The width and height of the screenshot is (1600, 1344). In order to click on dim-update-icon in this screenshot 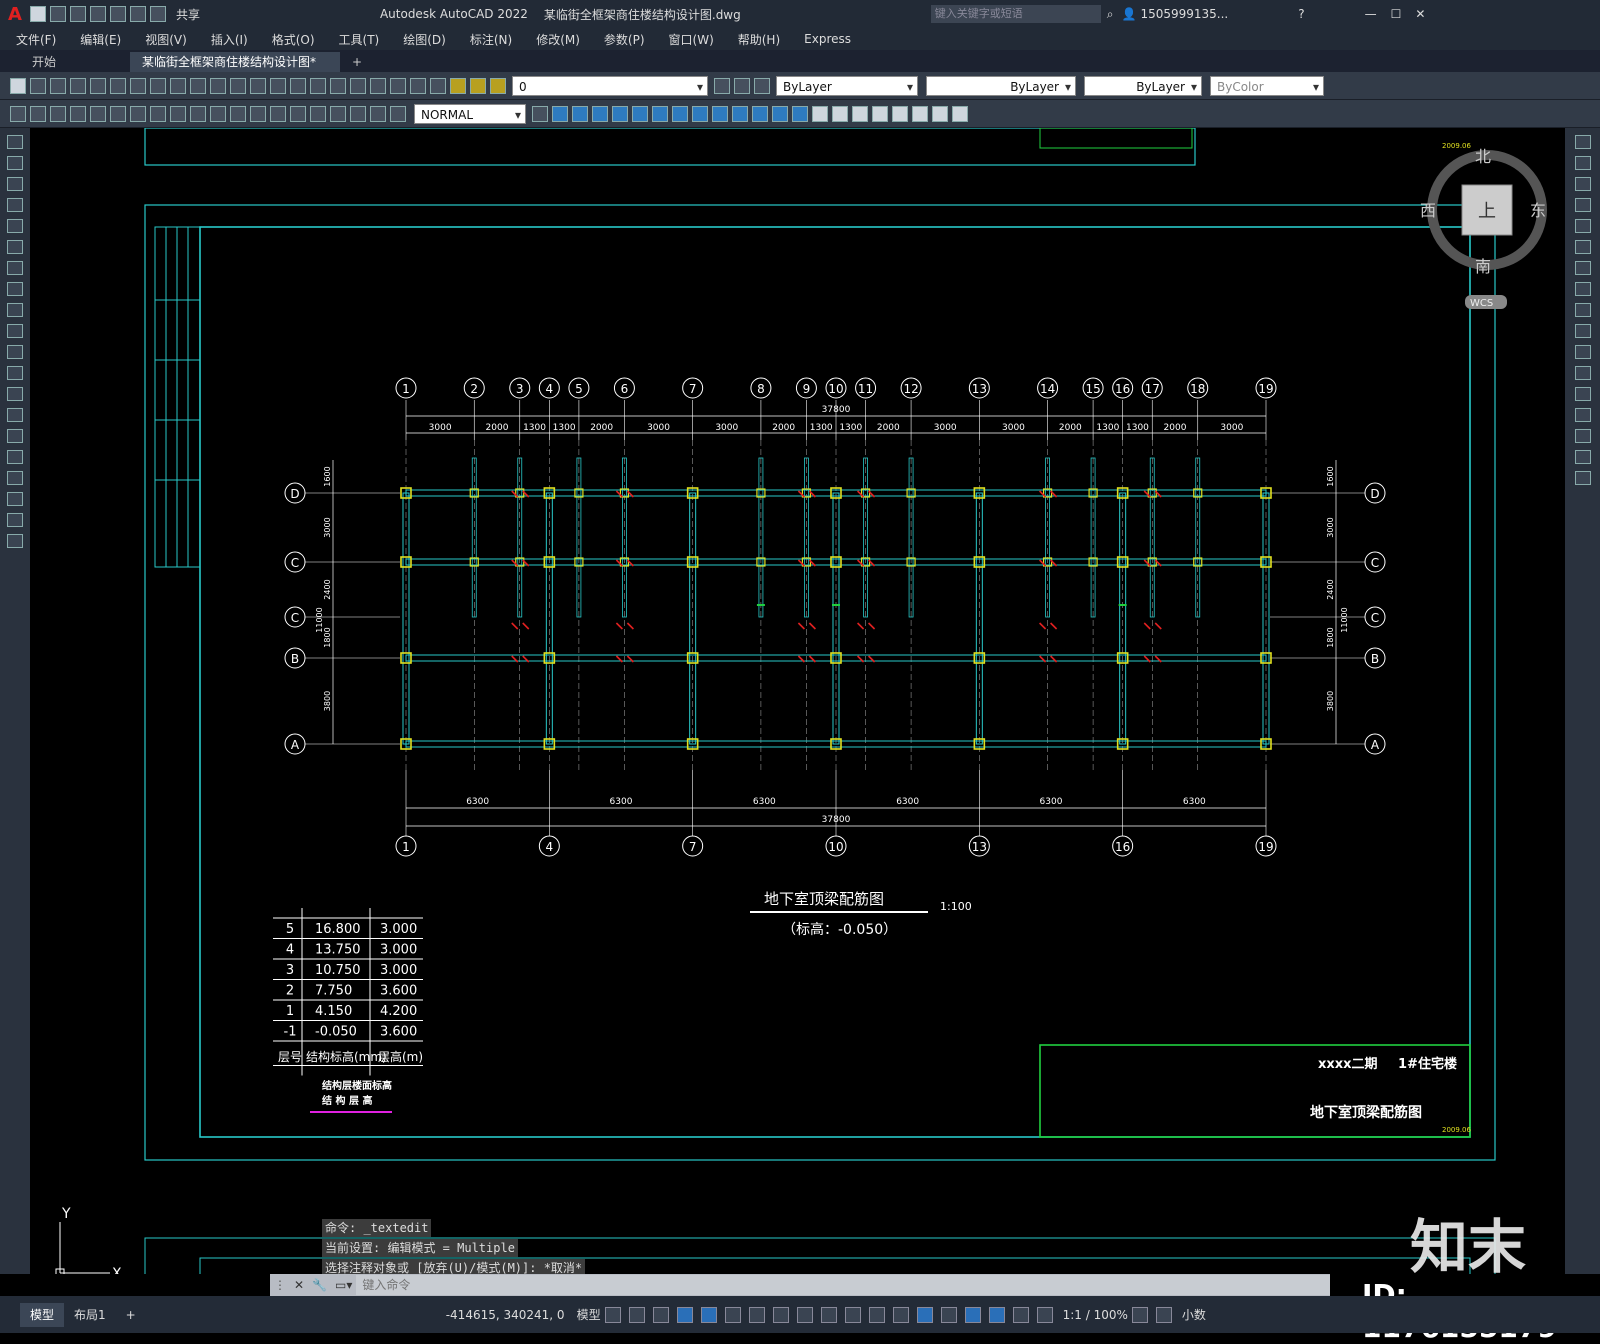, I will do `click(398, 113)`.